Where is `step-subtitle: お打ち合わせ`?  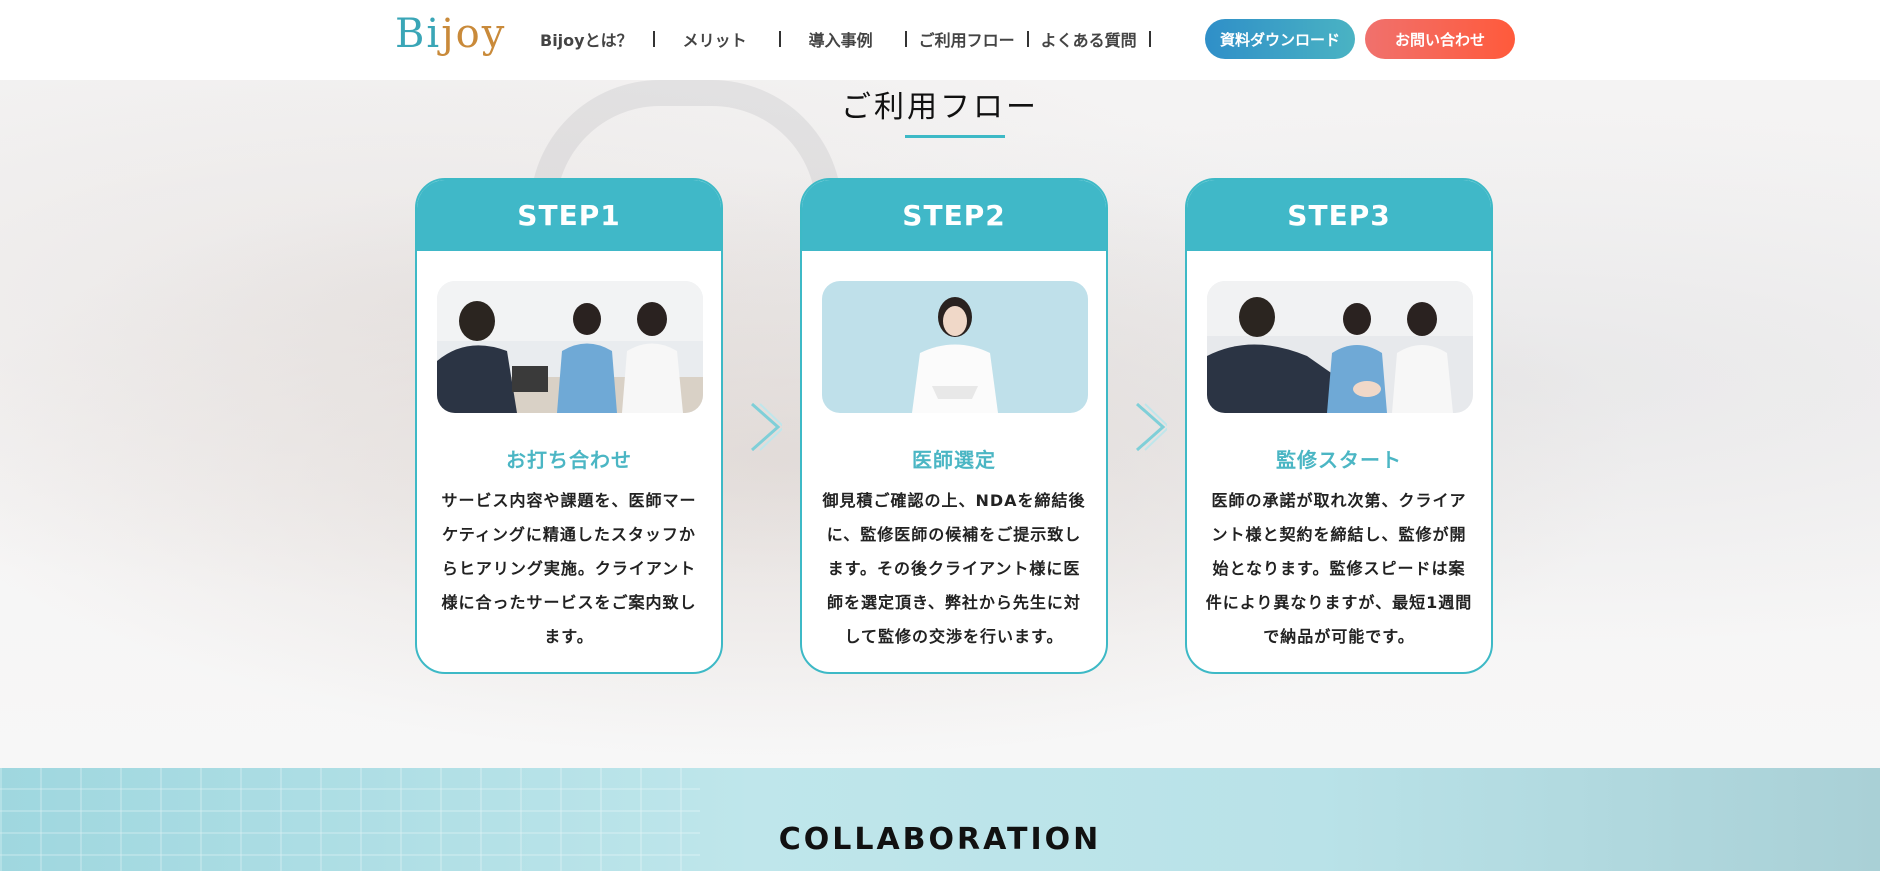
step-subtitle: お打ち合わせ is located at coordinates (569, 460).